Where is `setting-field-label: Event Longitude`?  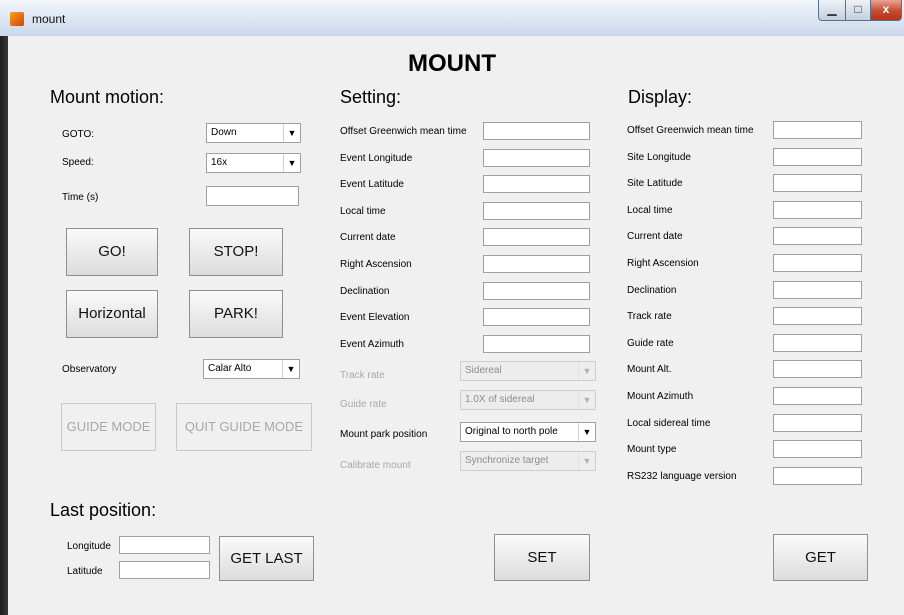
setting-field-label: Event Longitude is located at coordinates (376, 158).